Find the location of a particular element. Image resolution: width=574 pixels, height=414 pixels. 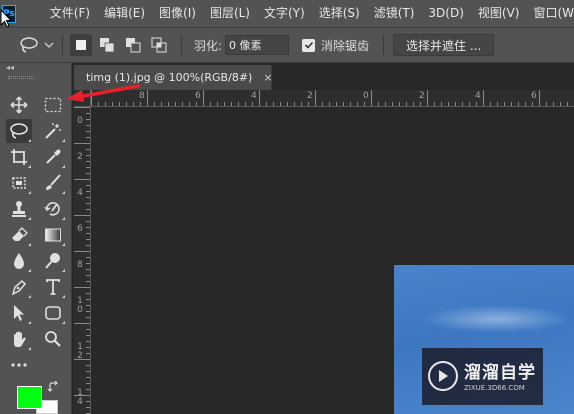

path-selection-icon is located at coordinates (19, 313).